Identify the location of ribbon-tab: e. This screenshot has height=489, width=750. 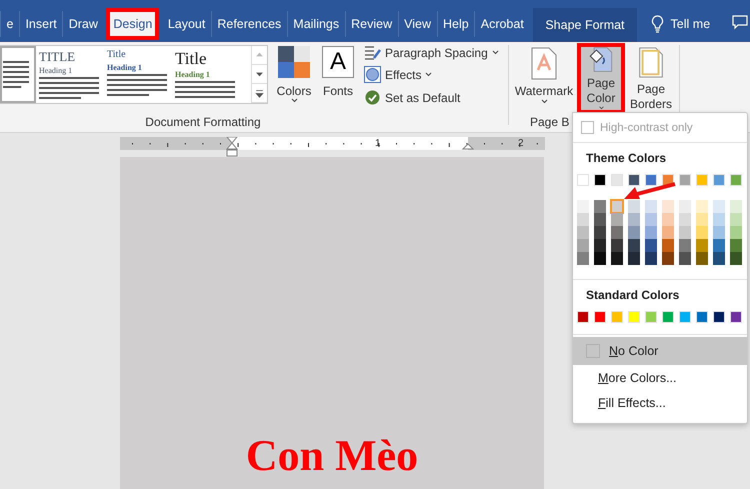
(9, 24).